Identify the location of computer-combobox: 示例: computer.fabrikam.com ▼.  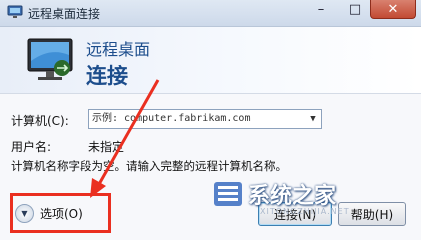
(205, 119).